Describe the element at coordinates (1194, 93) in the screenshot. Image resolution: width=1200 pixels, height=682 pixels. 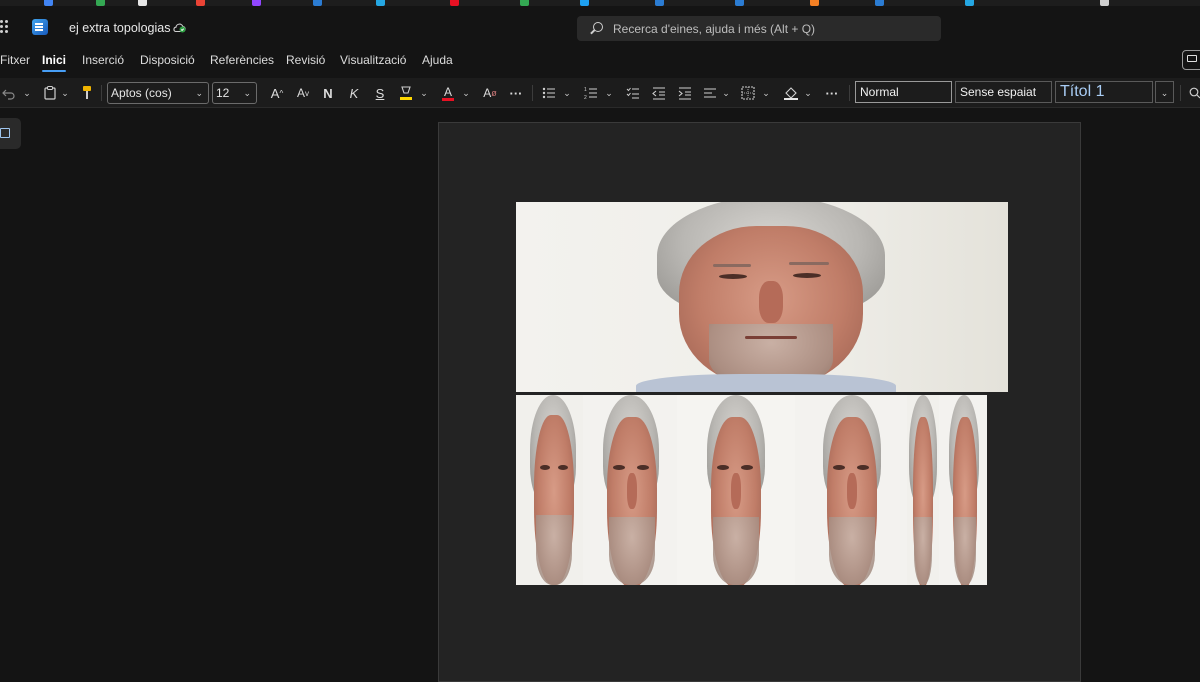
I see `find-icon` at that location.